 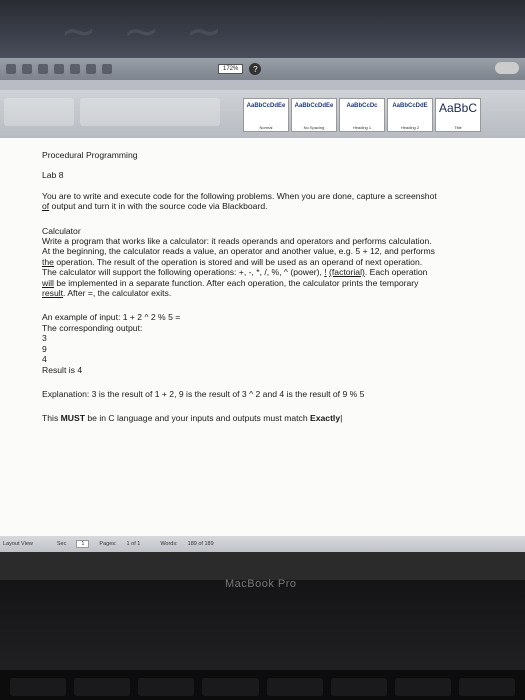 I want to click on new-doc-icon, so click(x=11, y=69).